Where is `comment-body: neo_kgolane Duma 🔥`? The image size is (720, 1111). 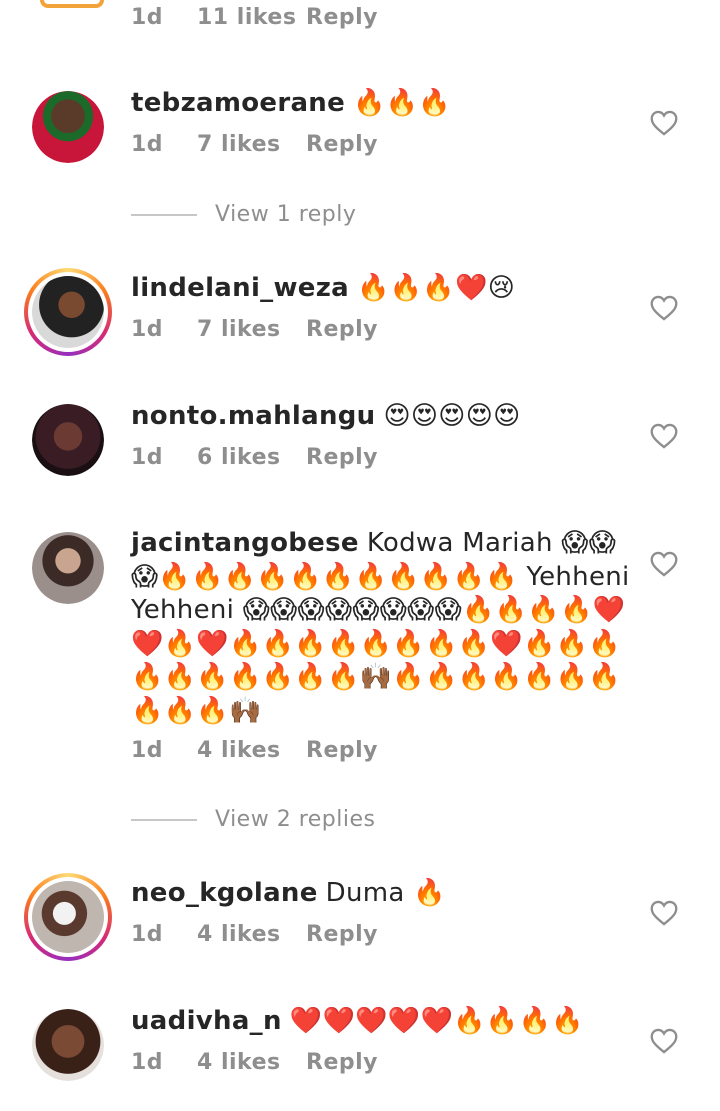
comment-body: neo_kgolane Duma 🔥 is located at coordinates (381, 893).